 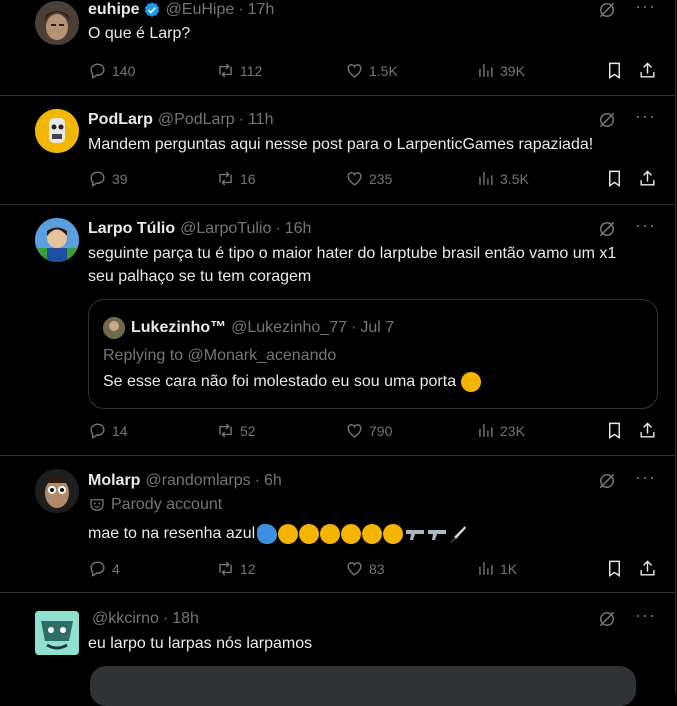 I want to click on reply-count: 140, so click(x=124, y=70).